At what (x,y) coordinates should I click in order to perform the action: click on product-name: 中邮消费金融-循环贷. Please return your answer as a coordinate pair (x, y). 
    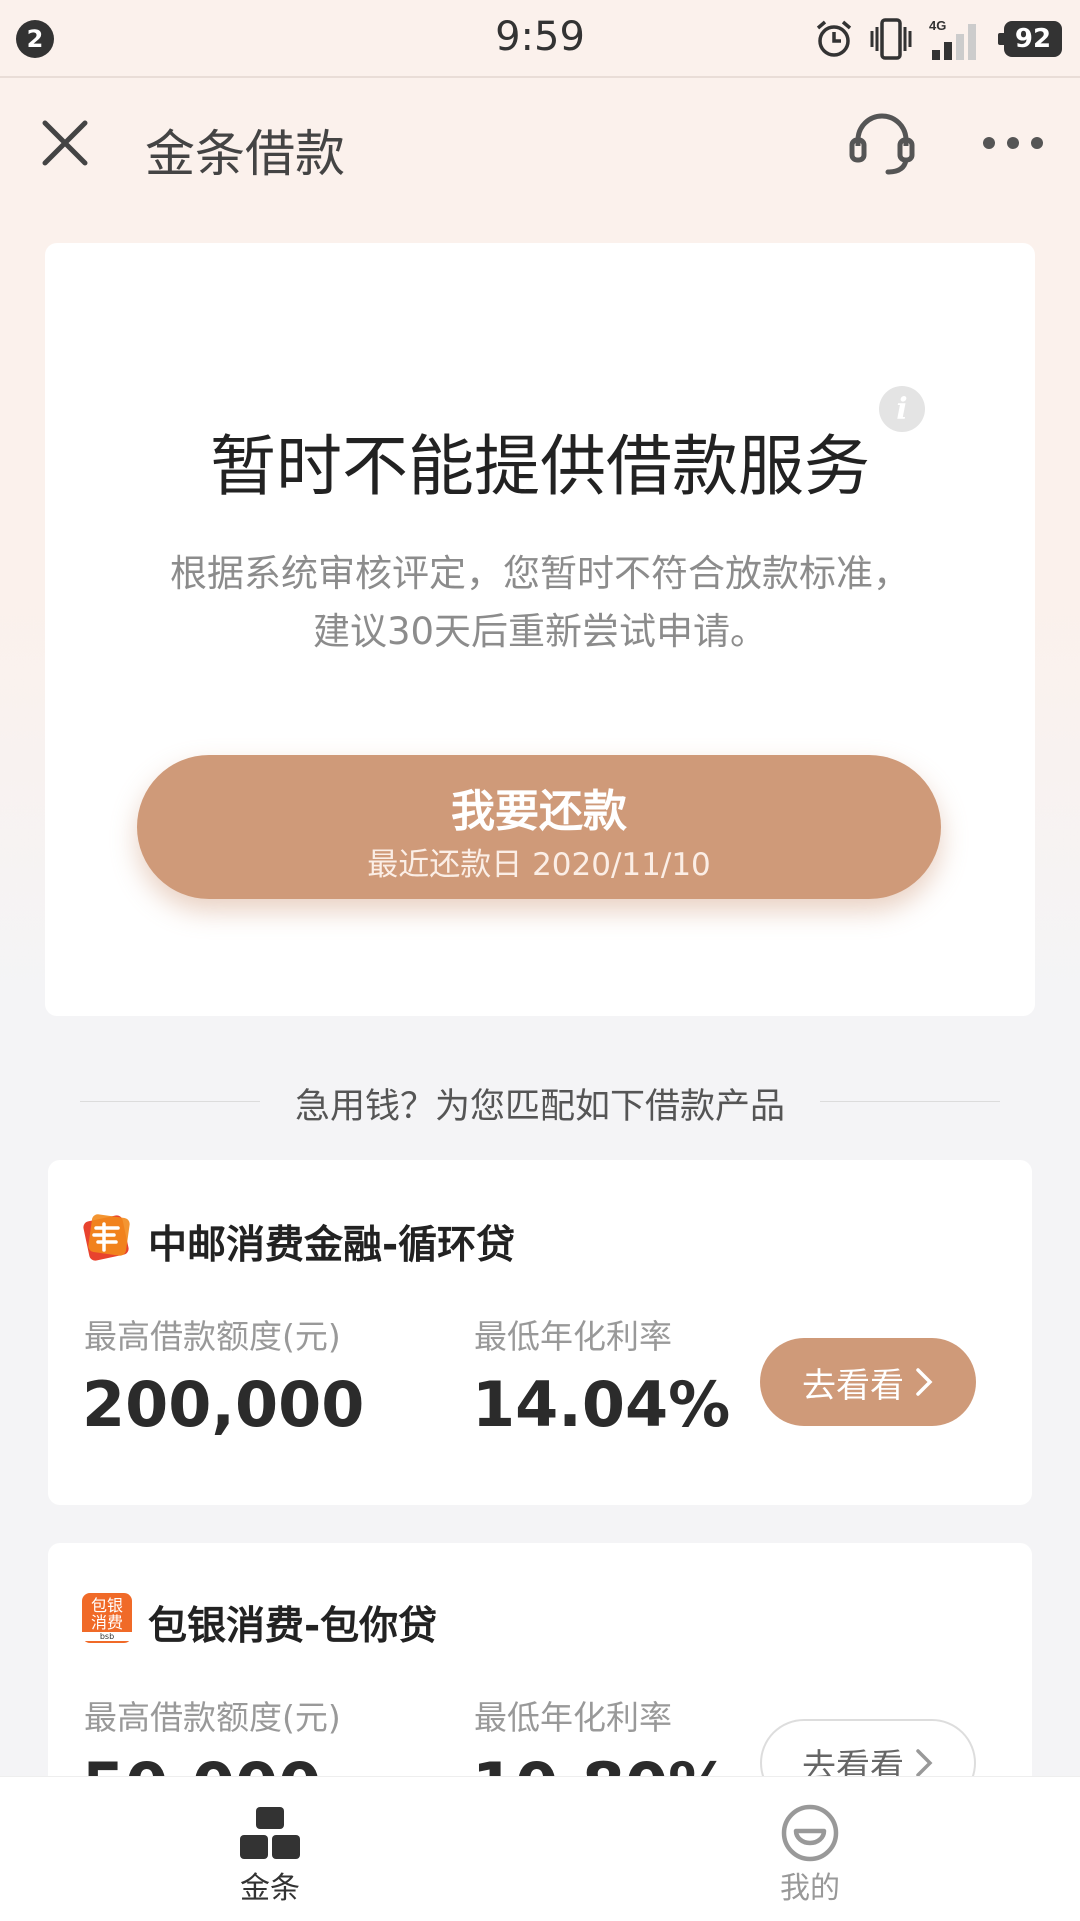
    Looking at the image, I should click on (332, 1245).